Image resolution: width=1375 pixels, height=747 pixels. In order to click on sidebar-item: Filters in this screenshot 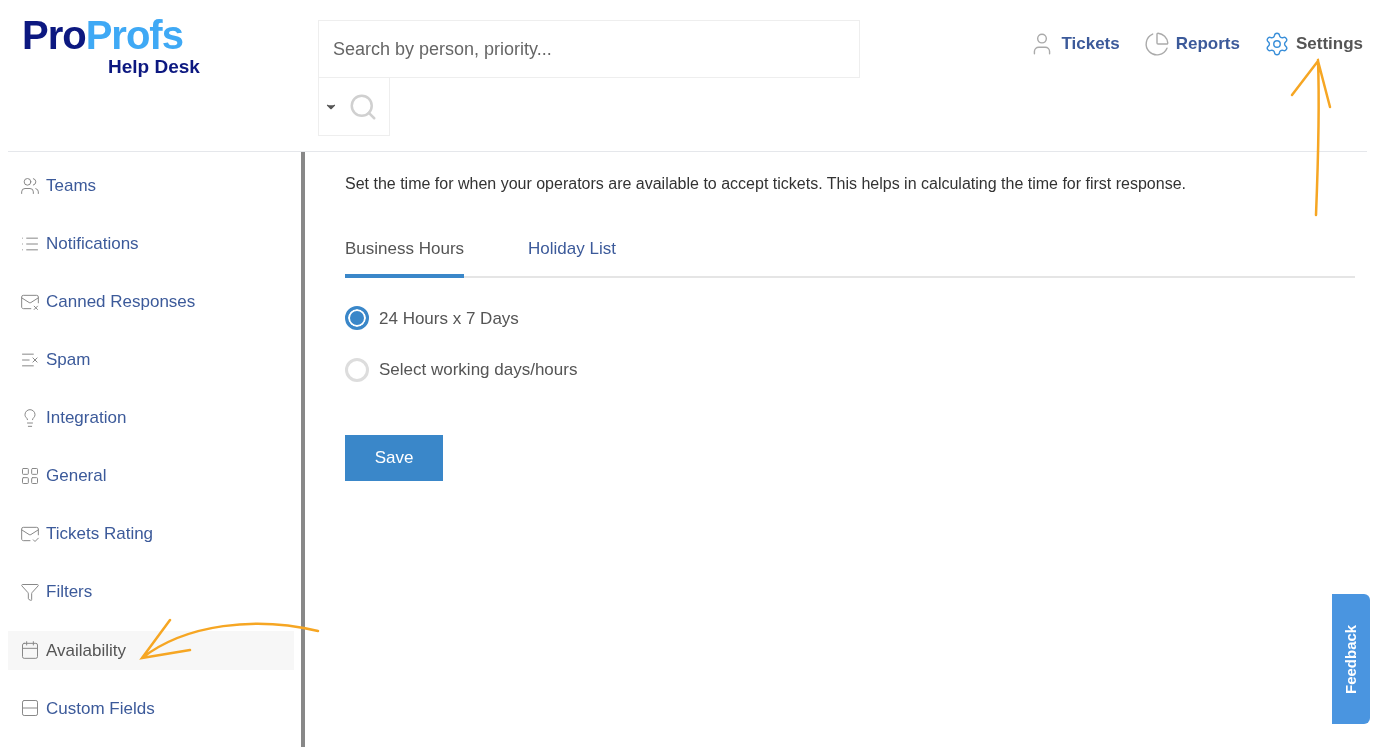, I will do `click(151, 592)`.